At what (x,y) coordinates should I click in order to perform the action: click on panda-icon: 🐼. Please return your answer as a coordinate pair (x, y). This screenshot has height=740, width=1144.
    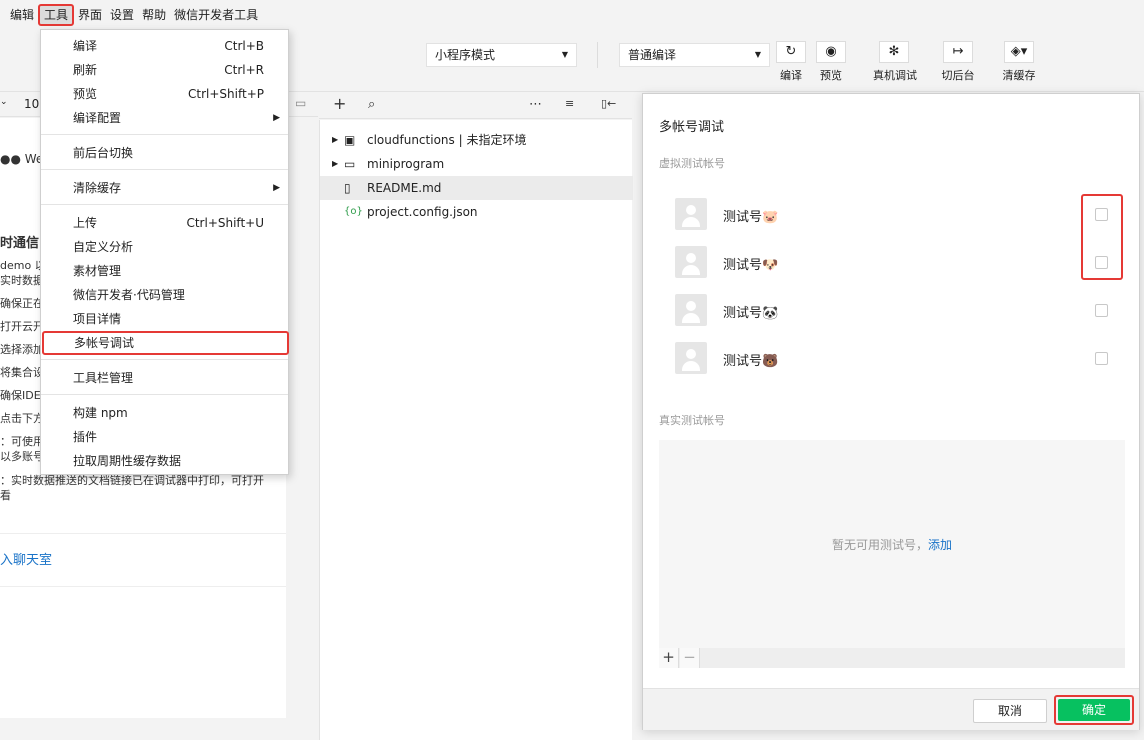
    Looking at the image, I should click on (770, 313).